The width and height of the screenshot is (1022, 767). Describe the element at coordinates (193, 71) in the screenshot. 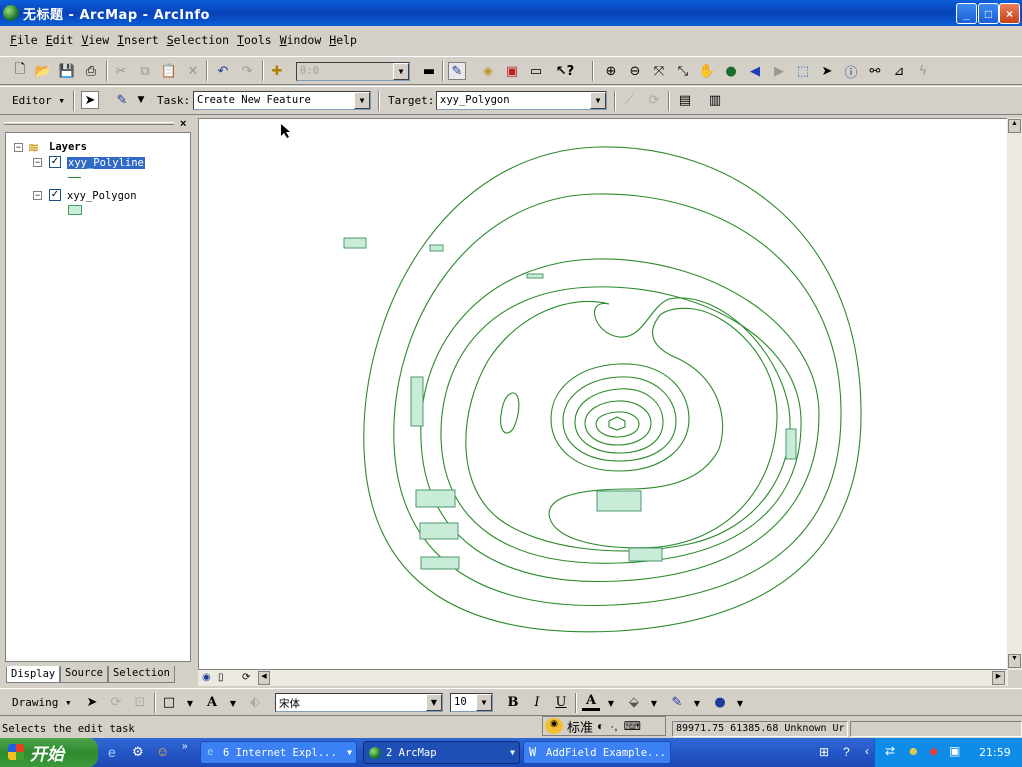

I see `delete-icon: ✕` at that location.